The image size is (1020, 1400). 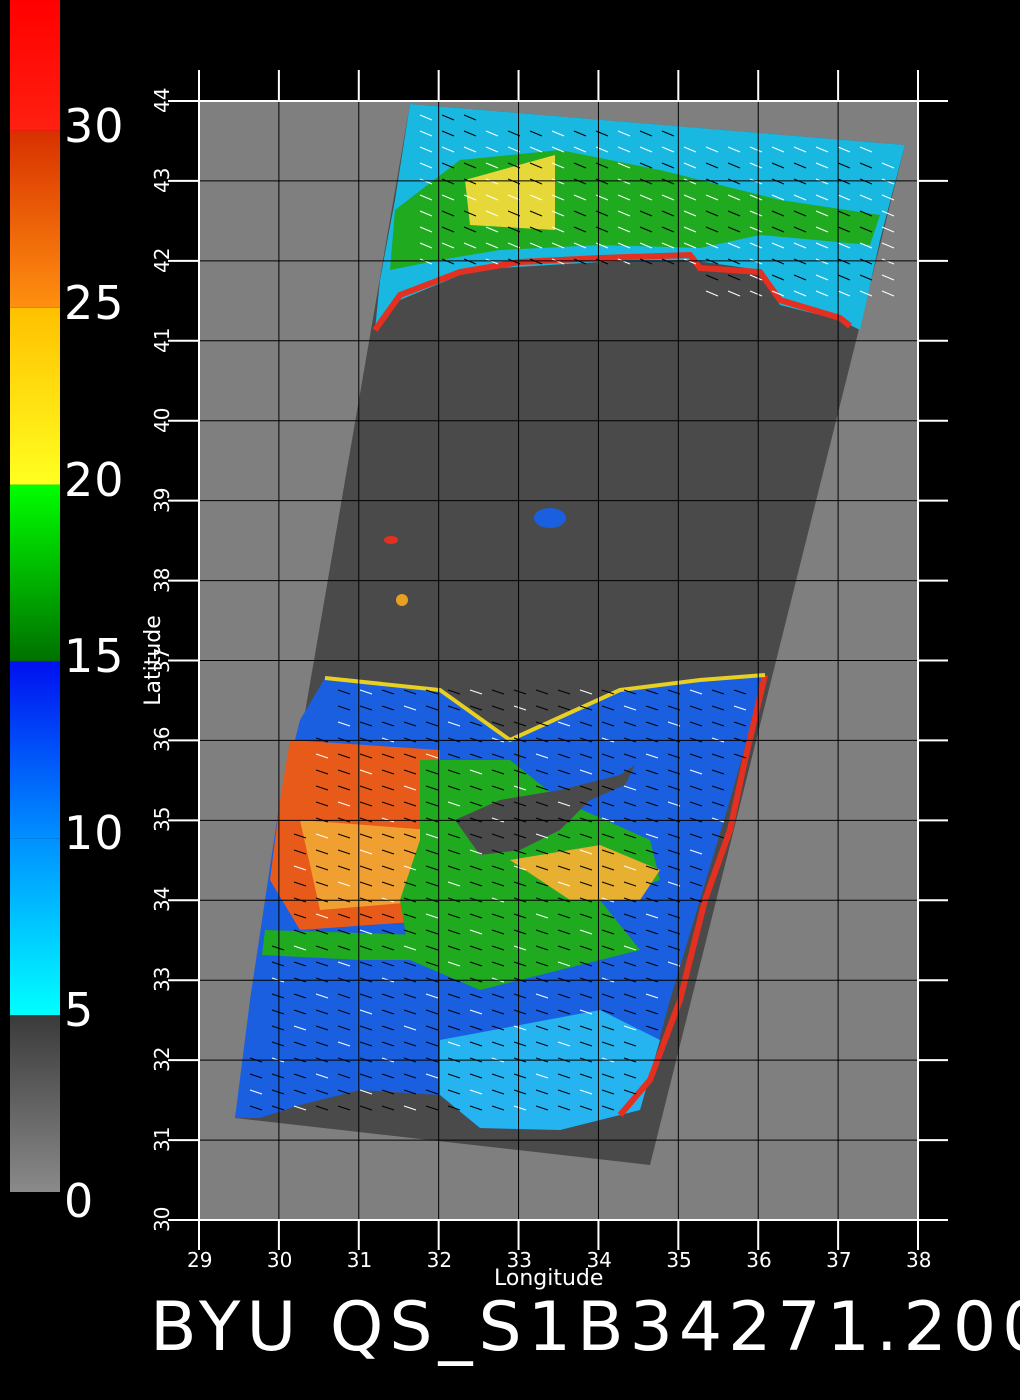 What do you see at coordinates (162, 1219) in the screenshot?
I see `lat-tick-label: 30` at bounding box center [162, 1219].